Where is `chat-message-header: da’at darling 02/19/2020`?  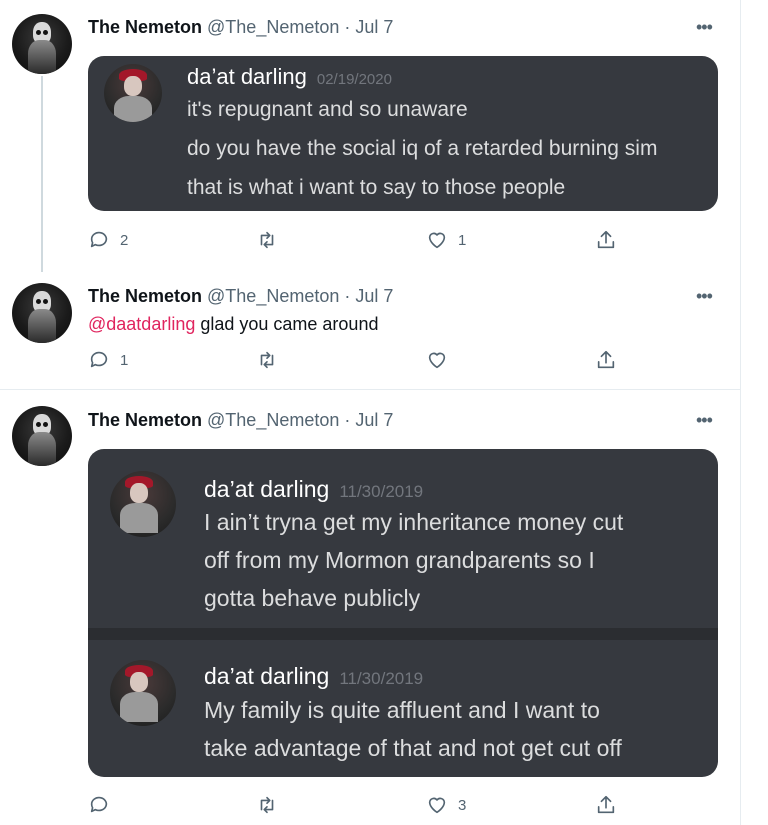
chat-message-header: da’at darling 02/19/2020 is located at coordinates (289, 78).